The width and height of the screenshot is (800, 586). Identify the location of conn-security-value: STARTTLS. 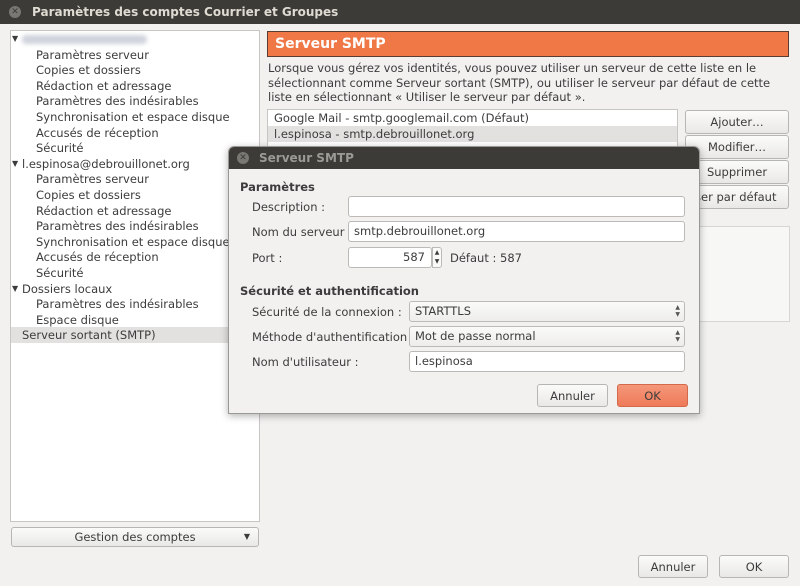
(443, 311).